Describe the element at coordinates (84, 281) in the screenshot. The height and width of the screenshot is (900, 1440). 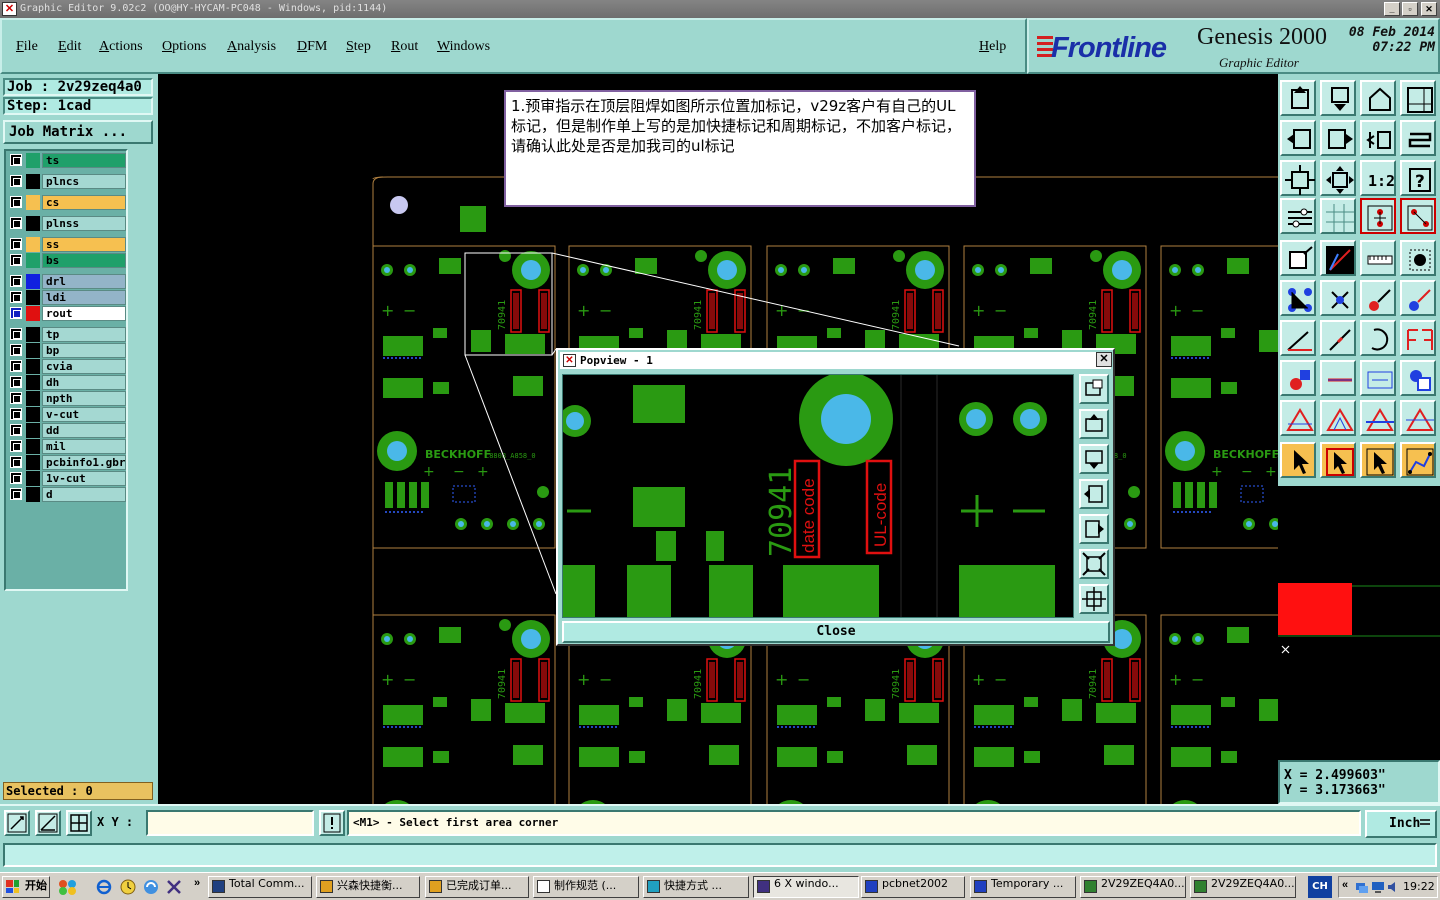
I see `layer-name: drl` at that location.